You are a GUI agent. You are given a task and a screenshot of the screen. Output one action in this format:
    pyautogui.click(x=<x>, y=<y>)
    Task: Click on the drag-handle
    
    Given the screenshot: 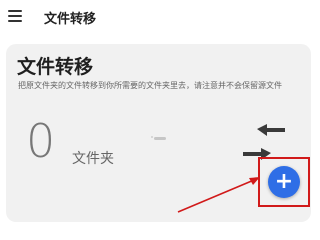 What is the action you would take?
    pyautogui.click(x=160, y=138)
    